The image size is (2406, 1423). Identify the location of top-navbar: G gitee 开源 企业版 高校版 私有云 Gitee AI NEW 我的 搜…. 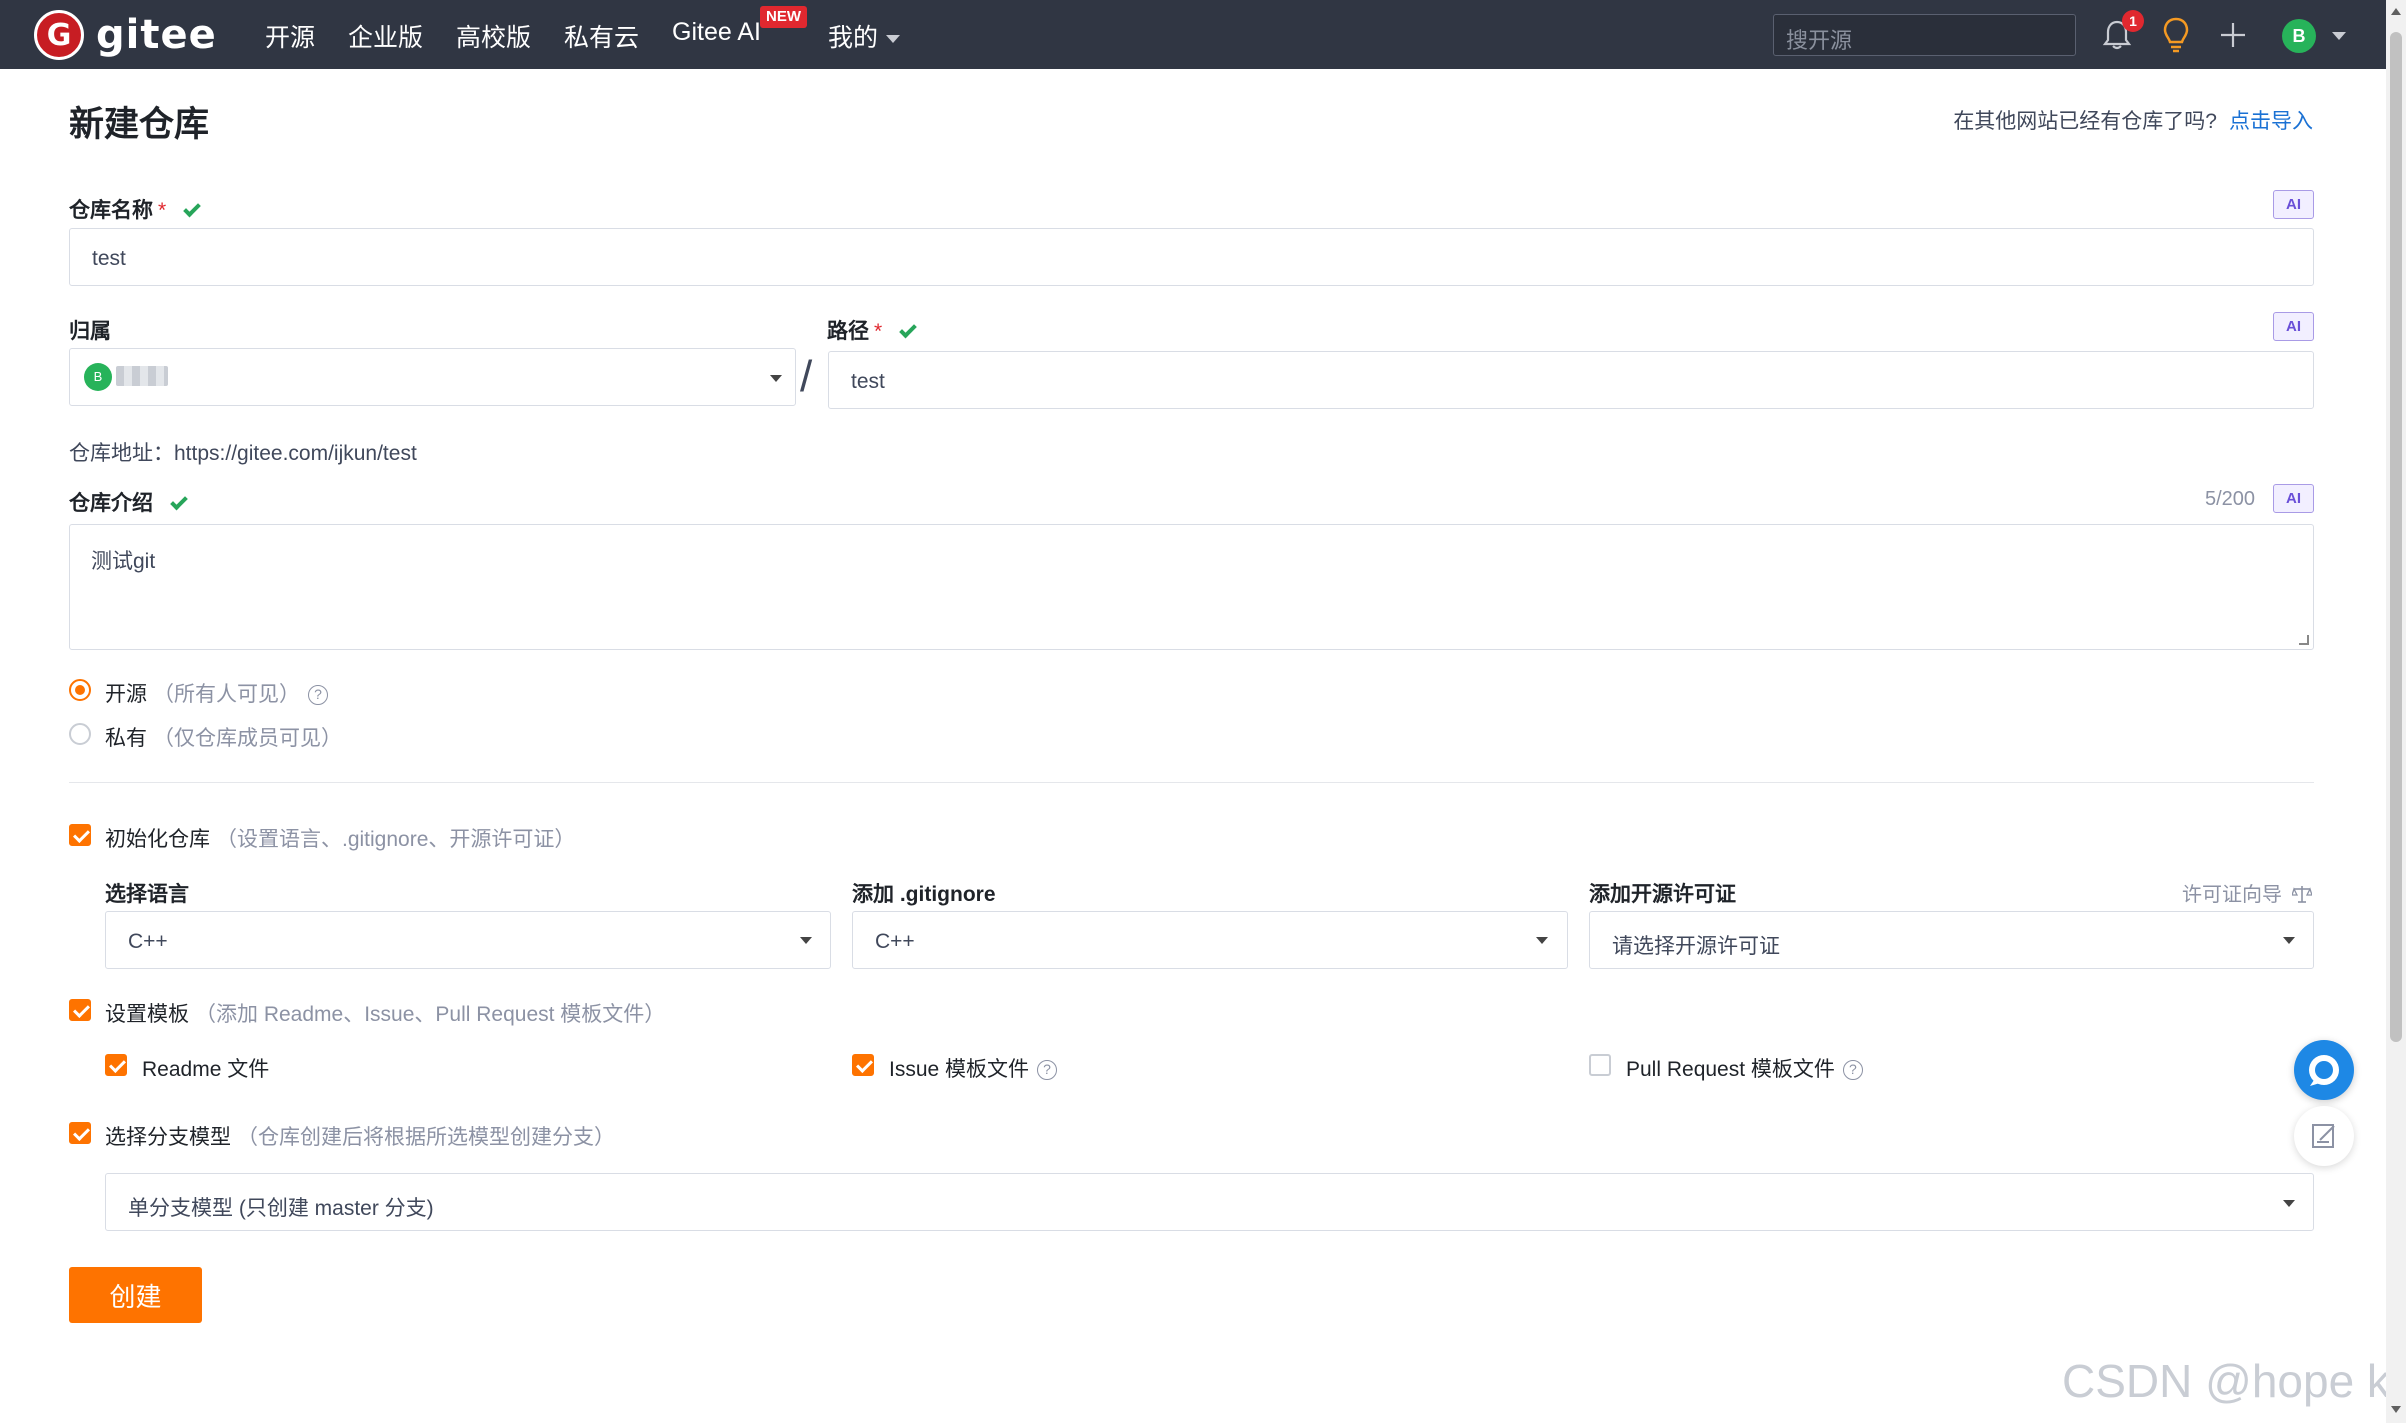
(1193, 34).